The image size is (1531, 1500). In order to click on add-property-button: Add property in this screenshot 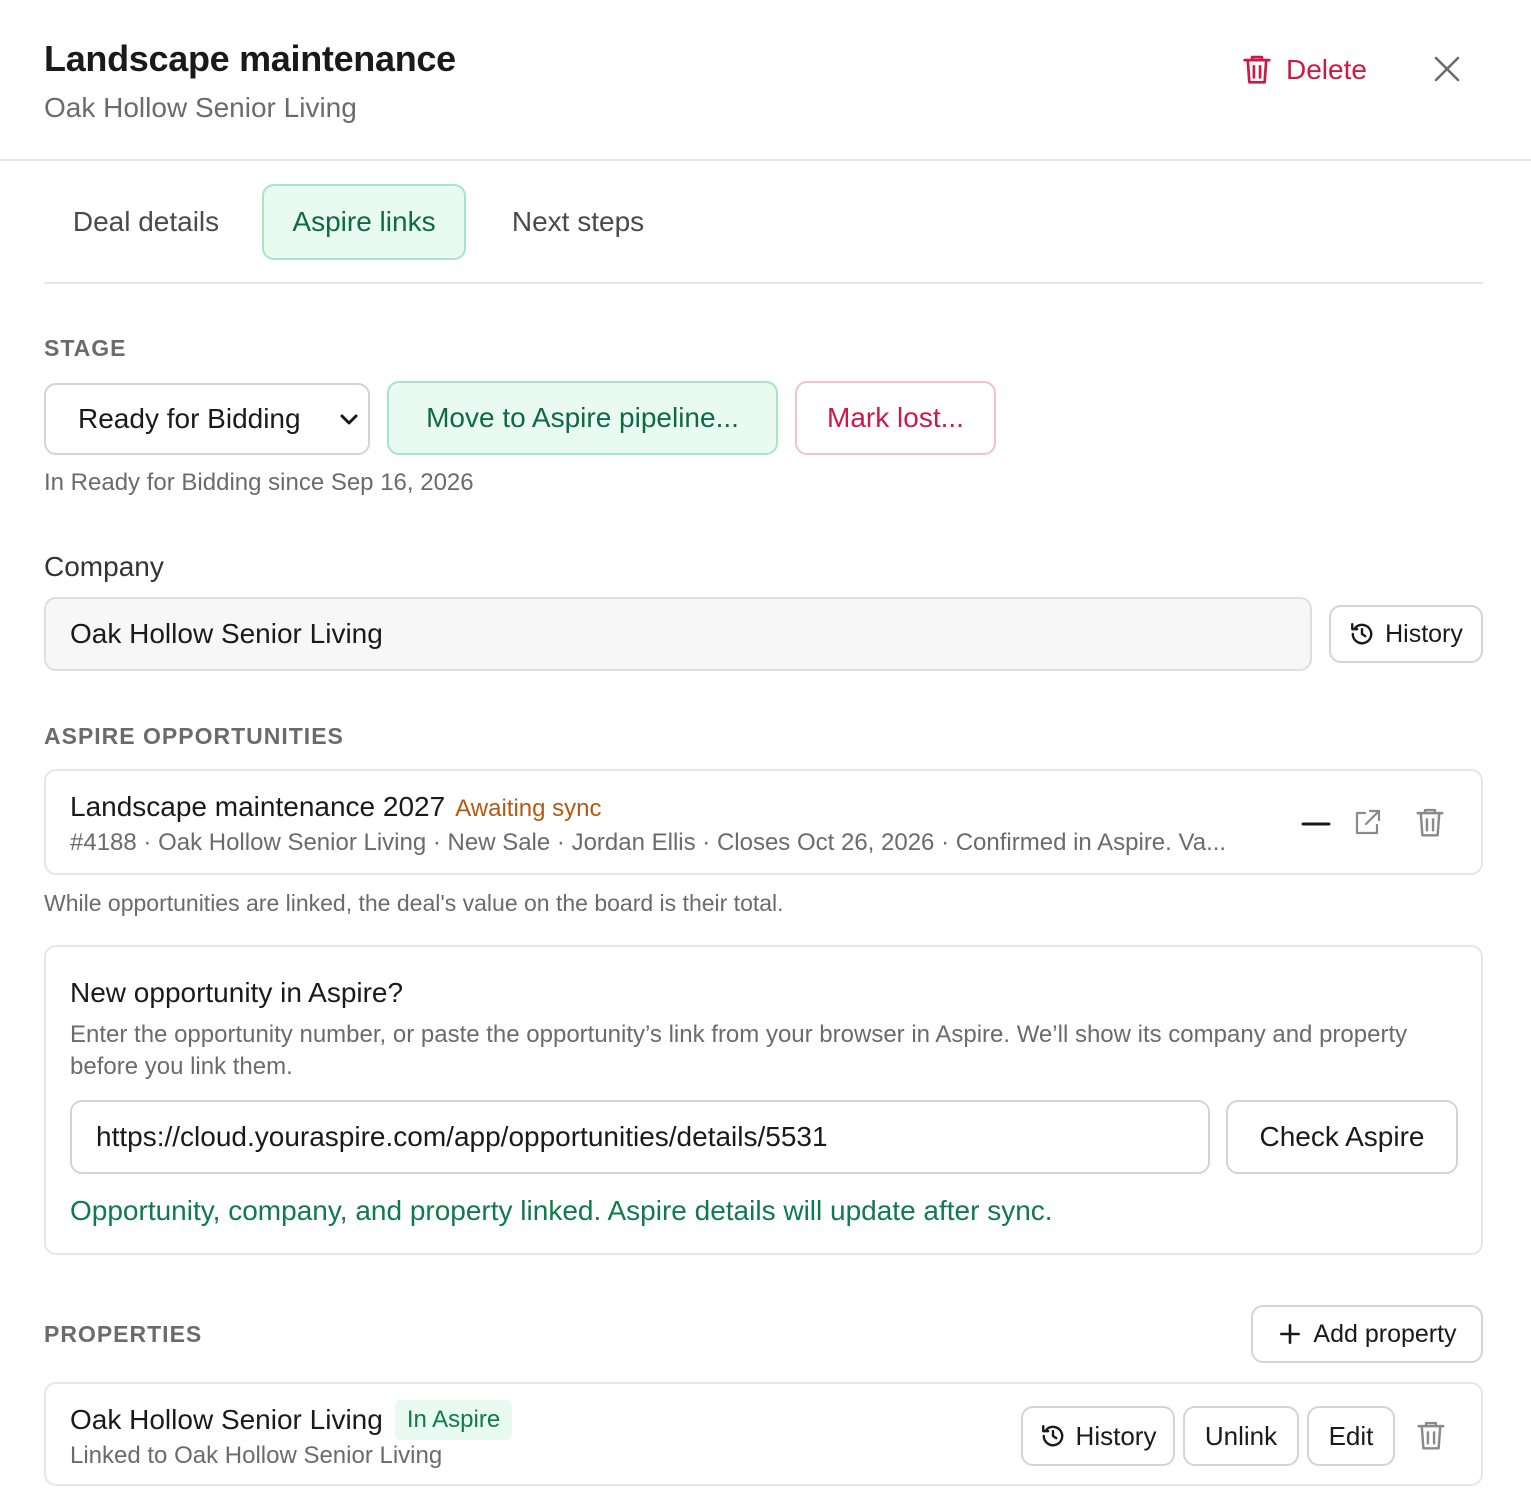, I will do `click(1367, 1334)`.